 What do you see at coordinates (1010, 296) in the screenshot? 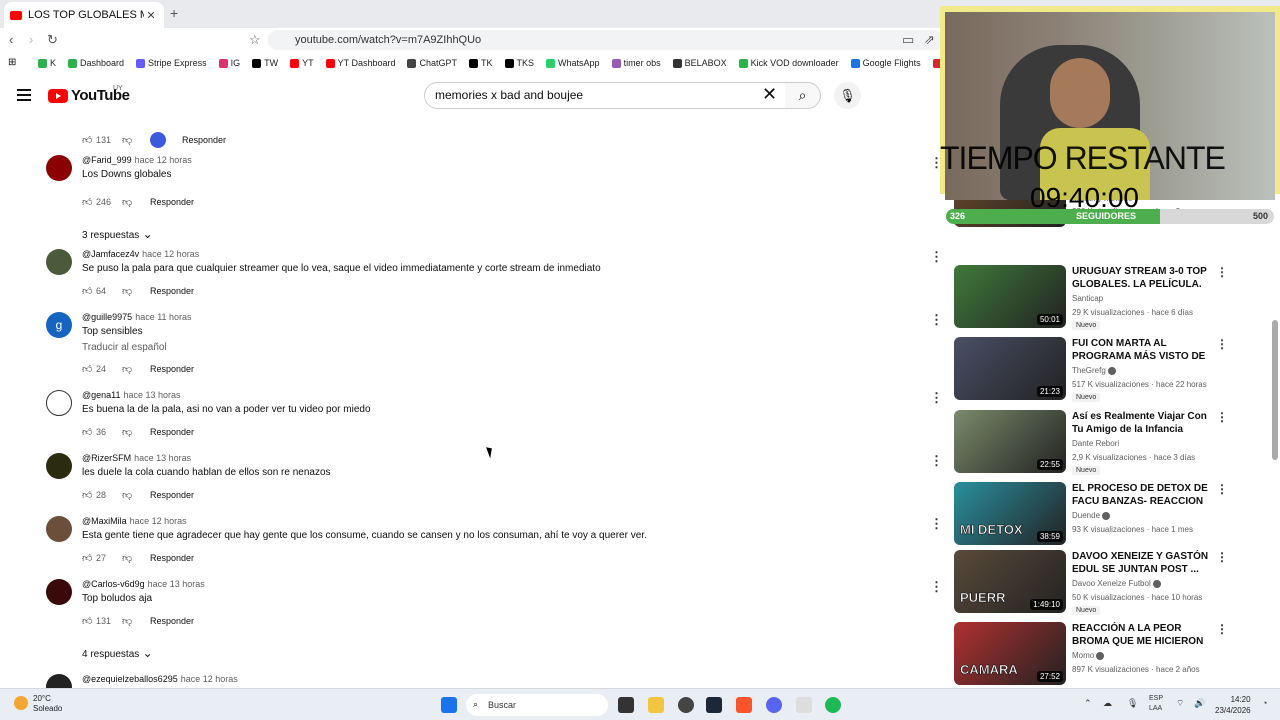
I see `video-thumbnail: 50:01` at bounding box center [1010, 296].